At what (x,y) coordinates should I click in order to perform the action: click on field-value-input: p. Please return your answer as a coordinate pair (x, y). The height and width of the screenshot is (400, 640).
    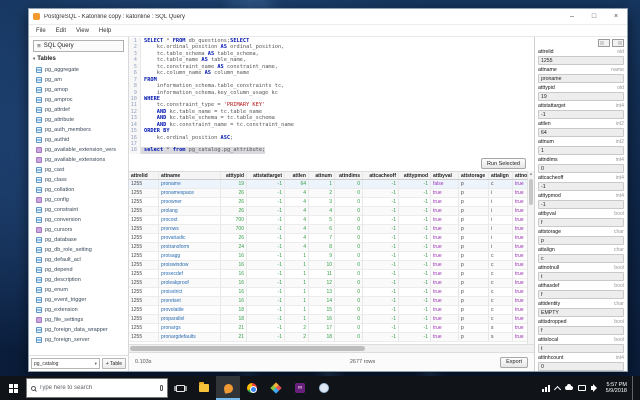
    Looking at the image, I should click on (581, 240).